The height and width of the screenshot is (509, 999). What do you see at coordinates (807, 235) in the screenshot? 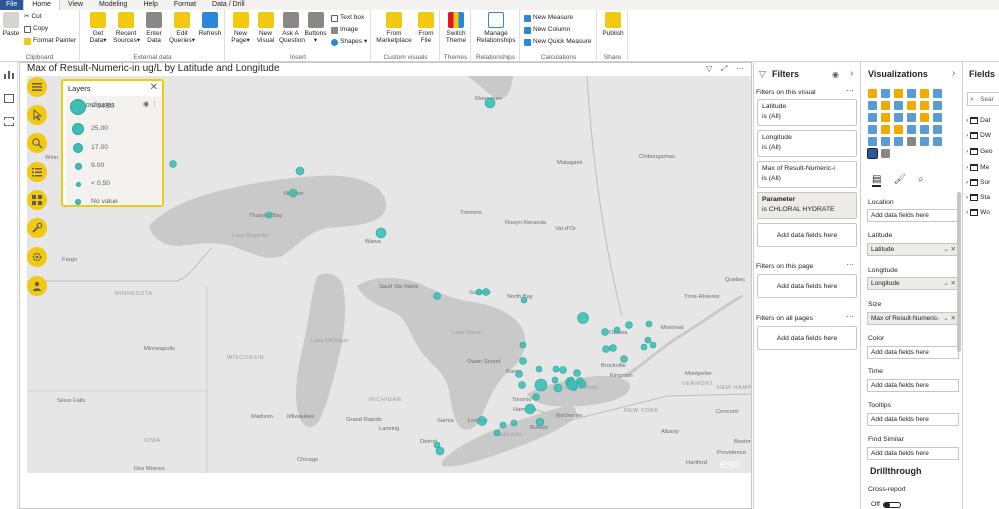
I see `visual-add-fields-dropzone: Add data fields here` at bounding box center [807, 235].